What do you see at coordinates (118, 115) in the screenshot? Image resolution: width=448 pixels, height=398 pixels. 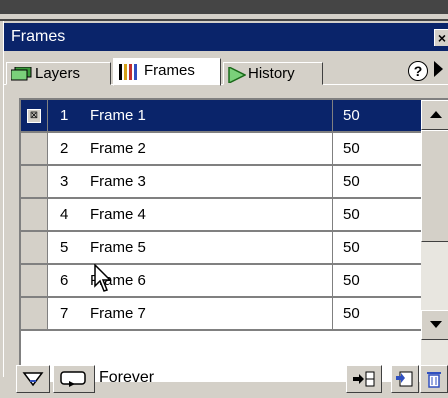 I see `frame-name: Frame 1` at bounding box center [118, 115].